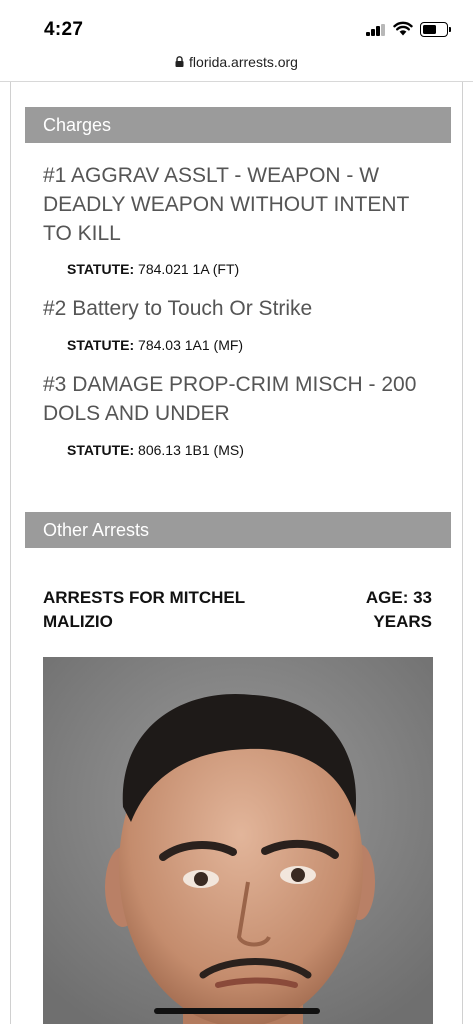  What do you see at coordinates (237, 1011) in the screenshot?
I see `home-indicator` at bounding box center [237, 1011].